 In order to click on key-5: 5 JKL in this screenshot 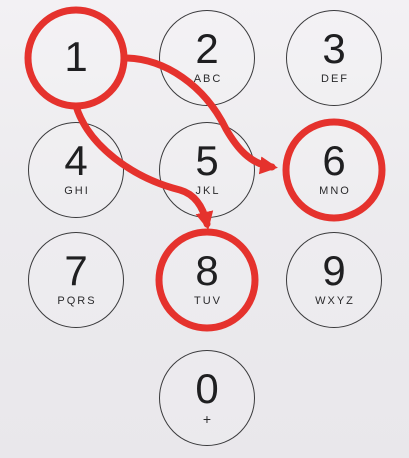, I will do `click(207, 170)`.